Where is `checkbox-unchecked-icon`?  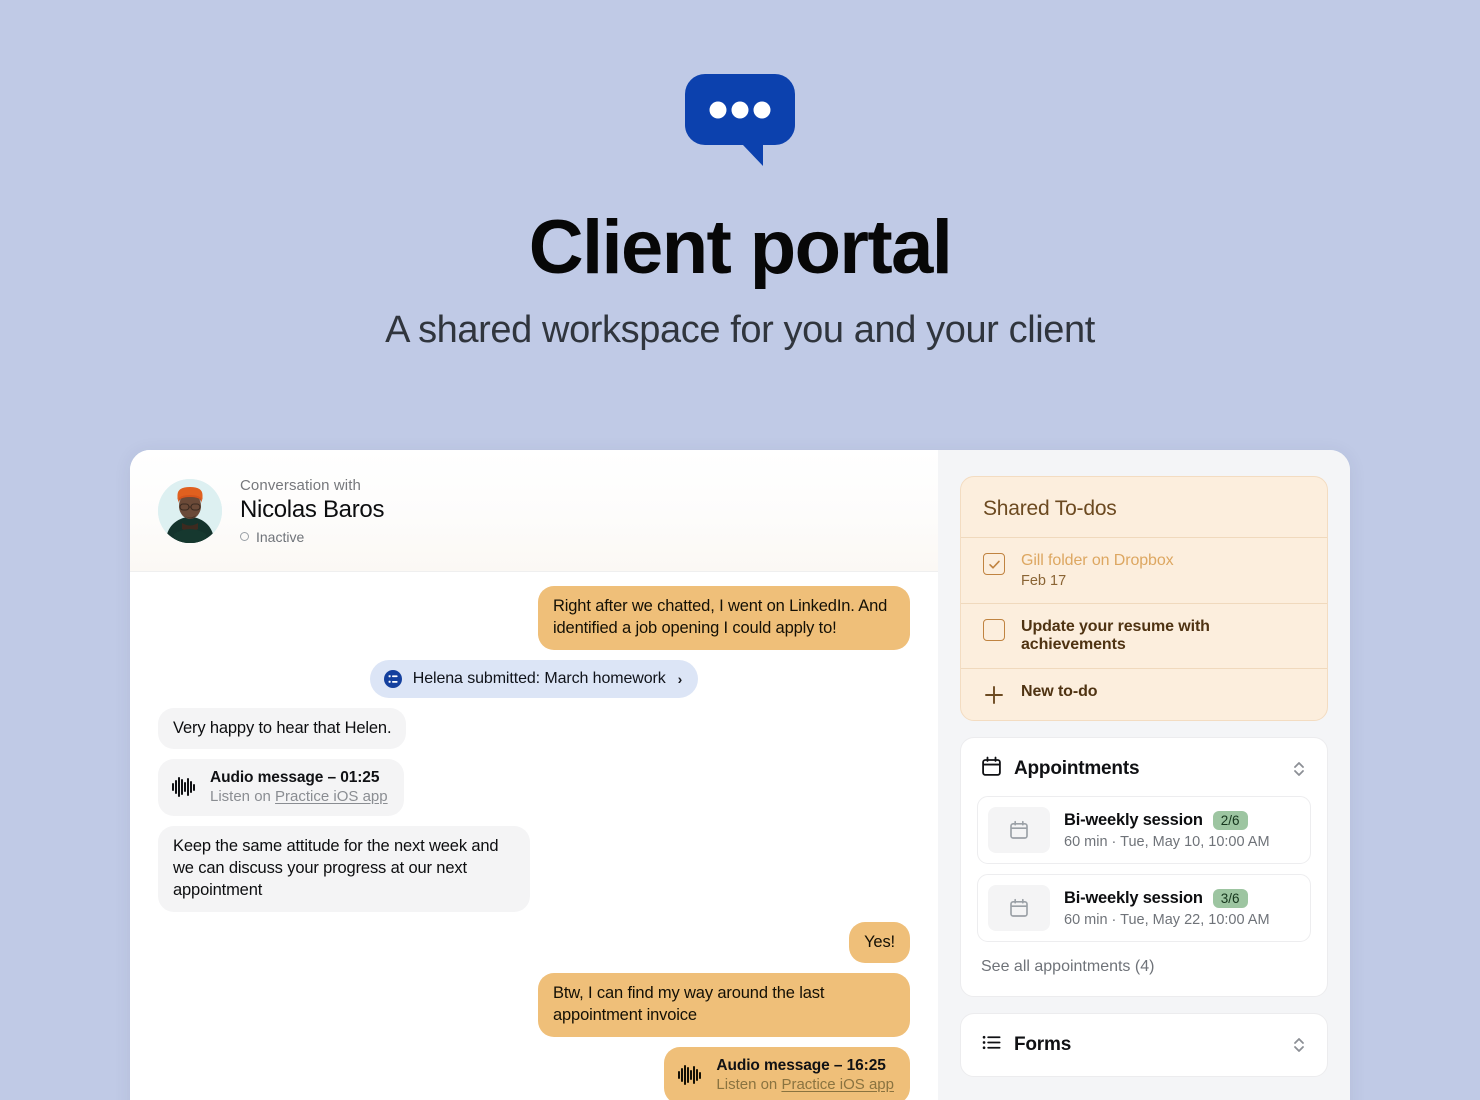
checkbox-unchecked-icon is located at coordinates (994, 630).